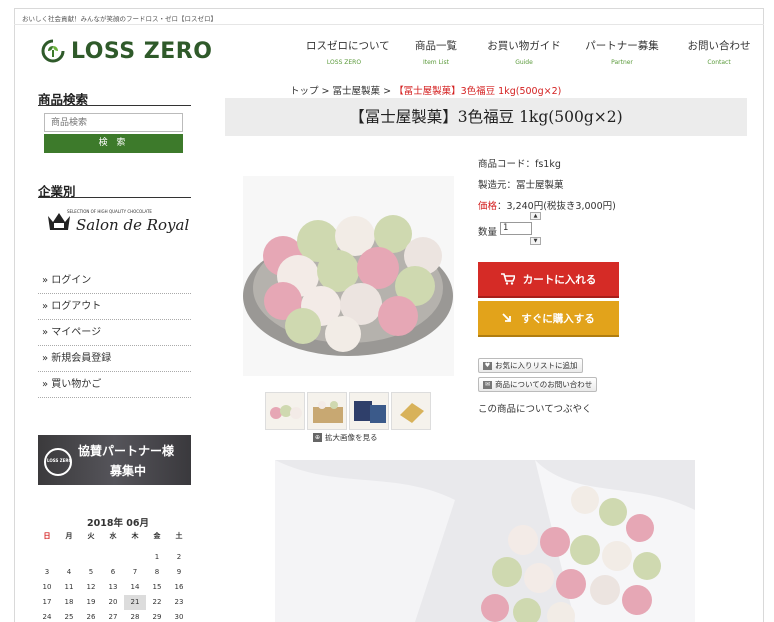 The width and height of the screenshot is (774, 622). I want to click on buy-now-button: すぐに購入する, so click(548, 318).